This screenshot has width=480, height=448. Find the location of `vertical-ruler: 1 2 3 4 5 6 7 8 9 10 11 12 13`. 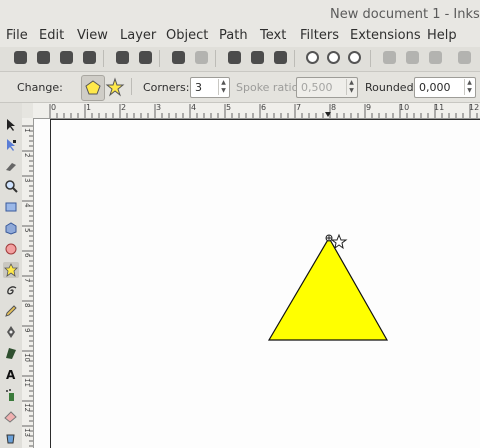

vertical-ruler: 1 2 3 4 5 6 7 8 9 10 11 12 13 is located at coordinates (28, 283).